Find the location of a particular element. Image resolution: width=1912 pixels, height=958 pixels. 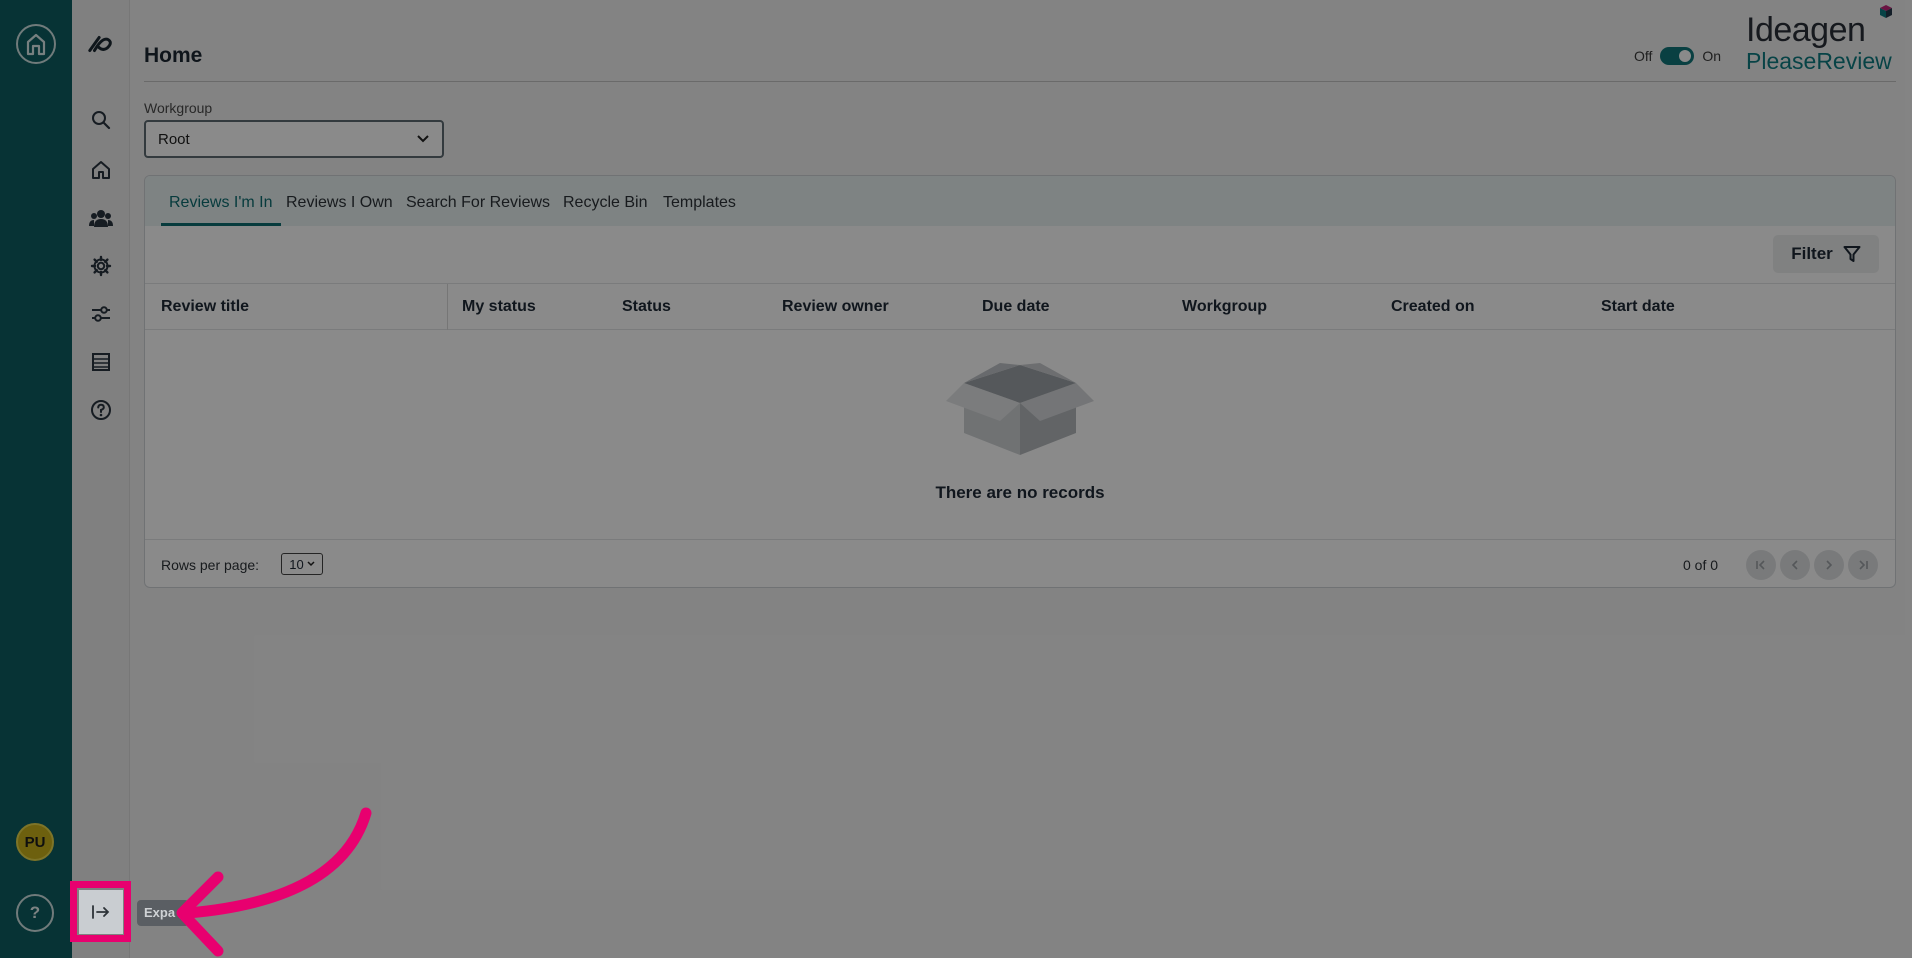

workgroup-select: Root is located at coordinates (294, 139).